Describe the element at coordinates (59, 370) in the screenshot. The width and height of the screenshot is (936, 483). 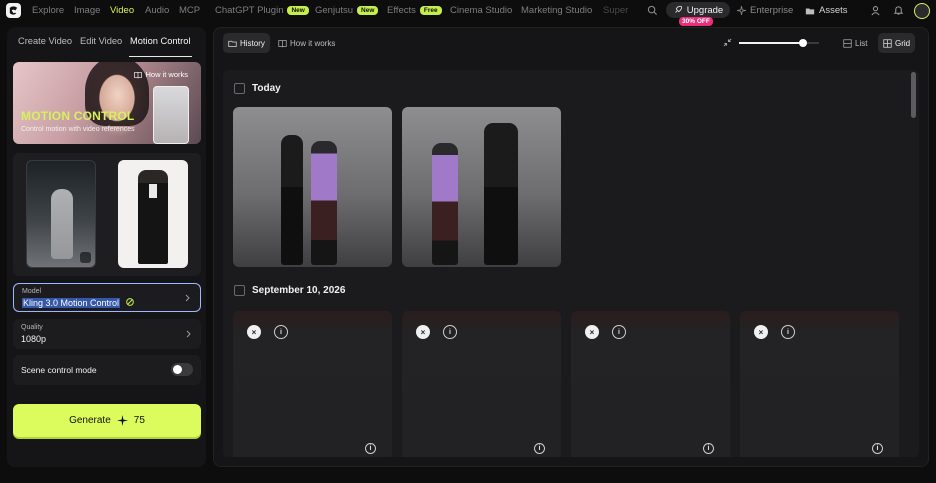
I see `scene-control-label: Scene control mode` at that location.